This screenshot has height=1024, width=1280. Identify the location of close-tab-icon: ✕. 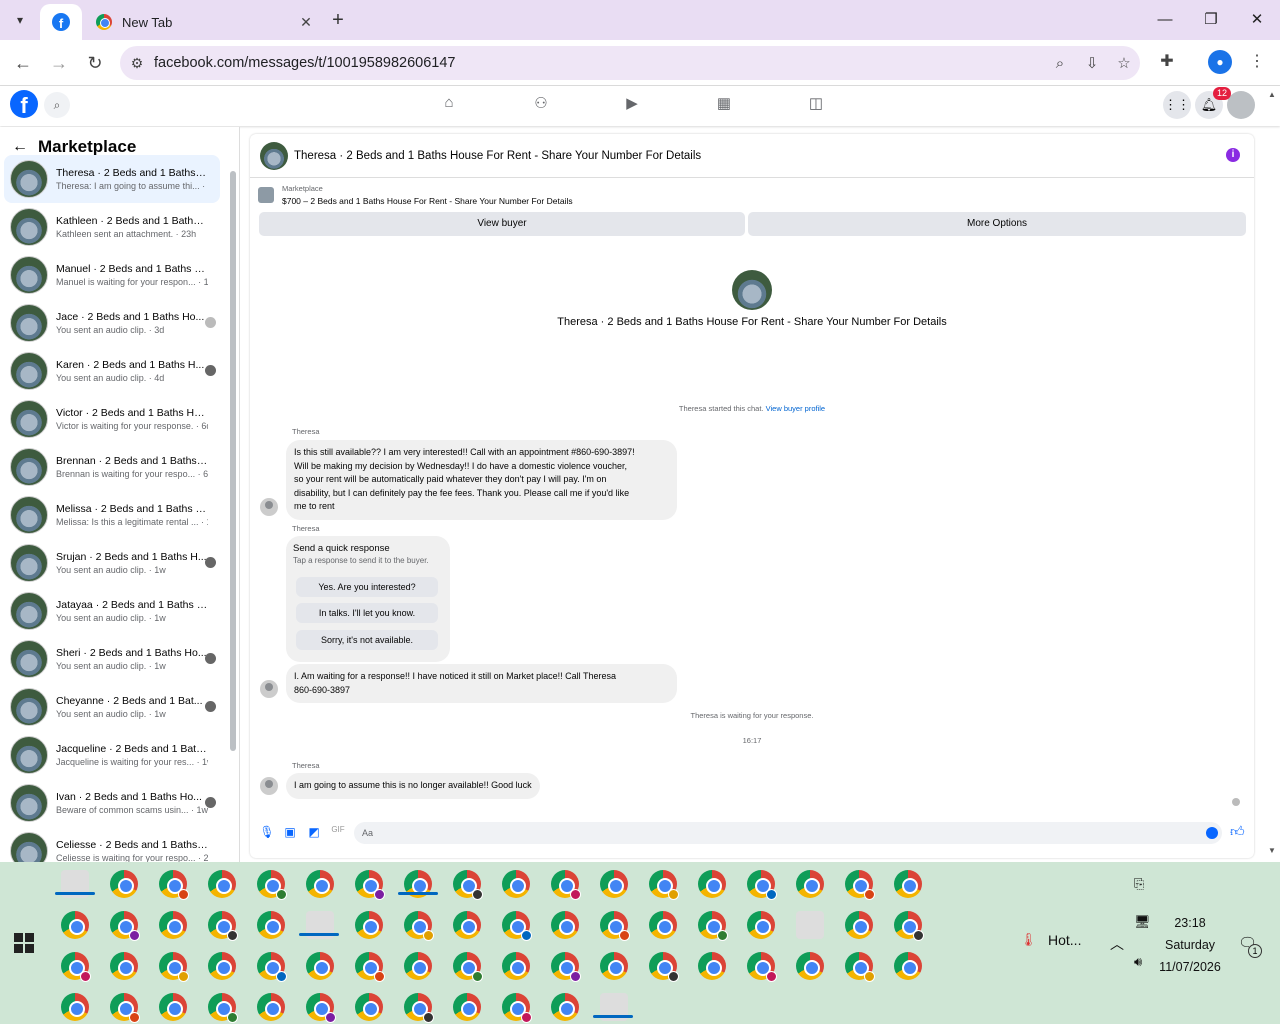
(306, 22).